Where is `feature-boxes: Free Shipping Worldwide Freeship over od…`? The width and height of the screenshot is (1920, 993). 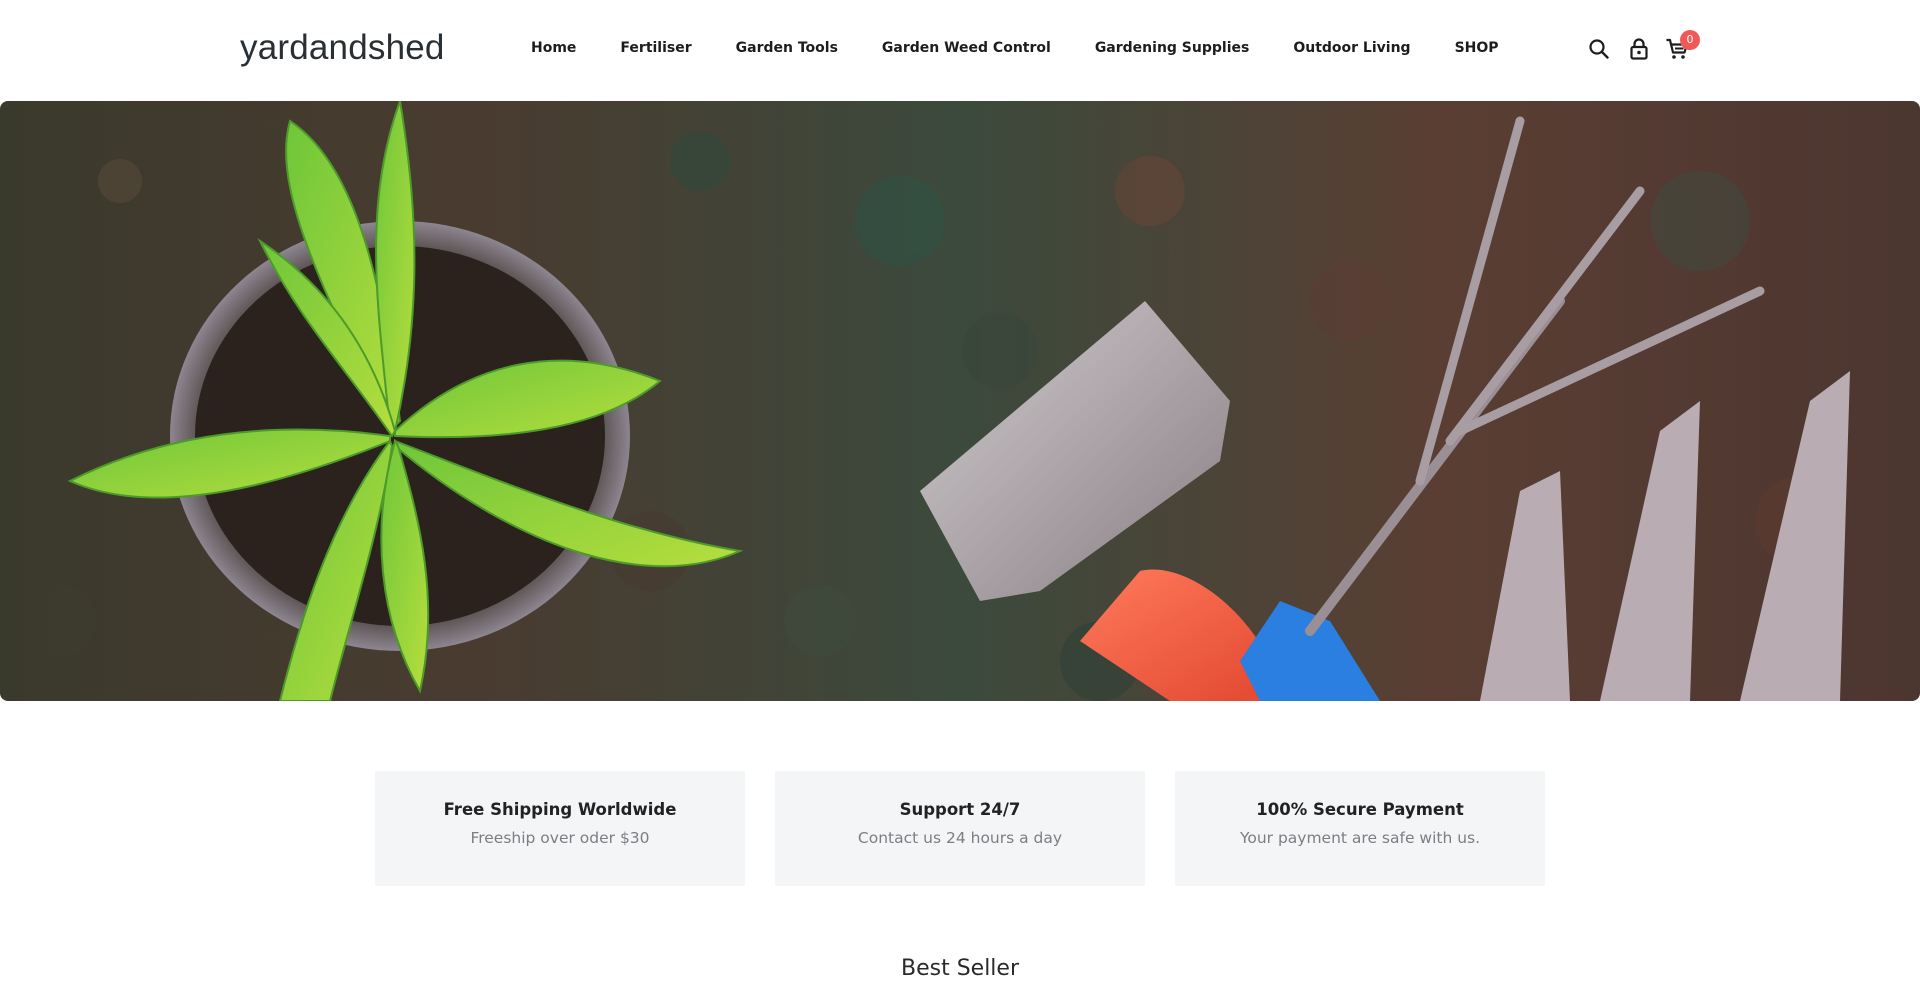 feature-boxes: Free Shipping Worldwide Freeship over od… is located at coordinates (960, 828).